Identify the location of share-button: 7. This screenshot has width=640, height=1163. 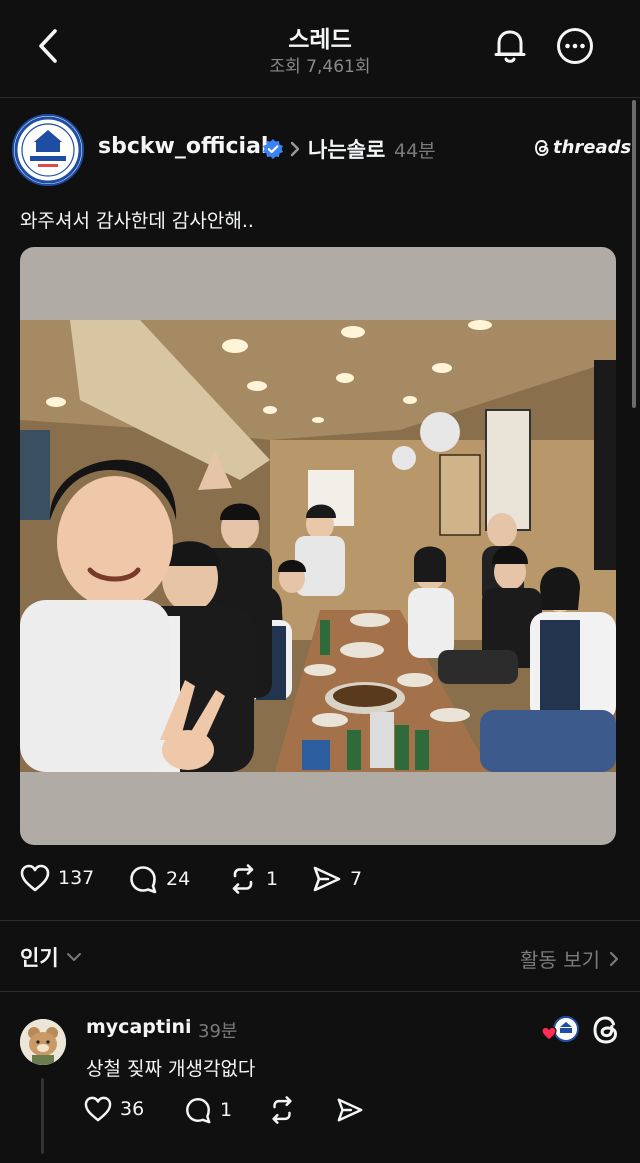
(337, 879).